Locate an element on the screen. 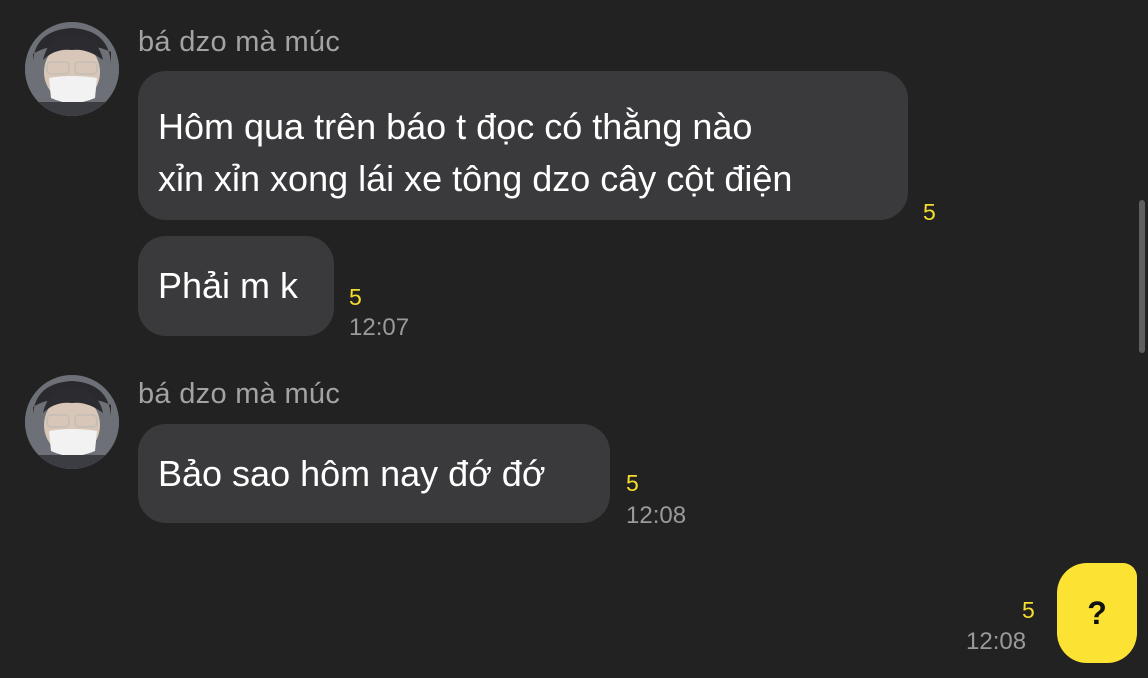 The image size is (1148, 678). scrollbar-thumb is located at coordinates (1142, 276).